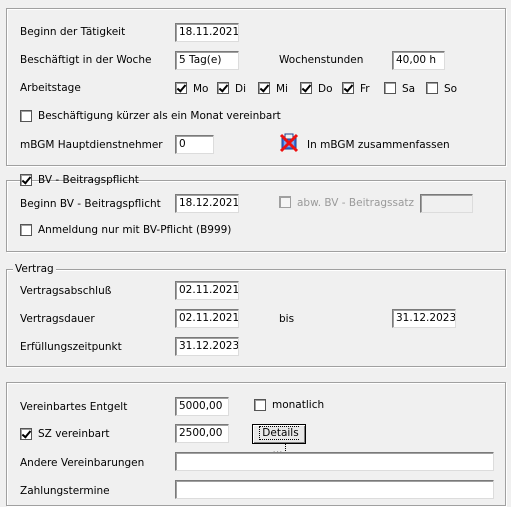 The image size is (511, 507). I want to click on beginn-label: Beginn der Tätigkeit, so click(73, 32).